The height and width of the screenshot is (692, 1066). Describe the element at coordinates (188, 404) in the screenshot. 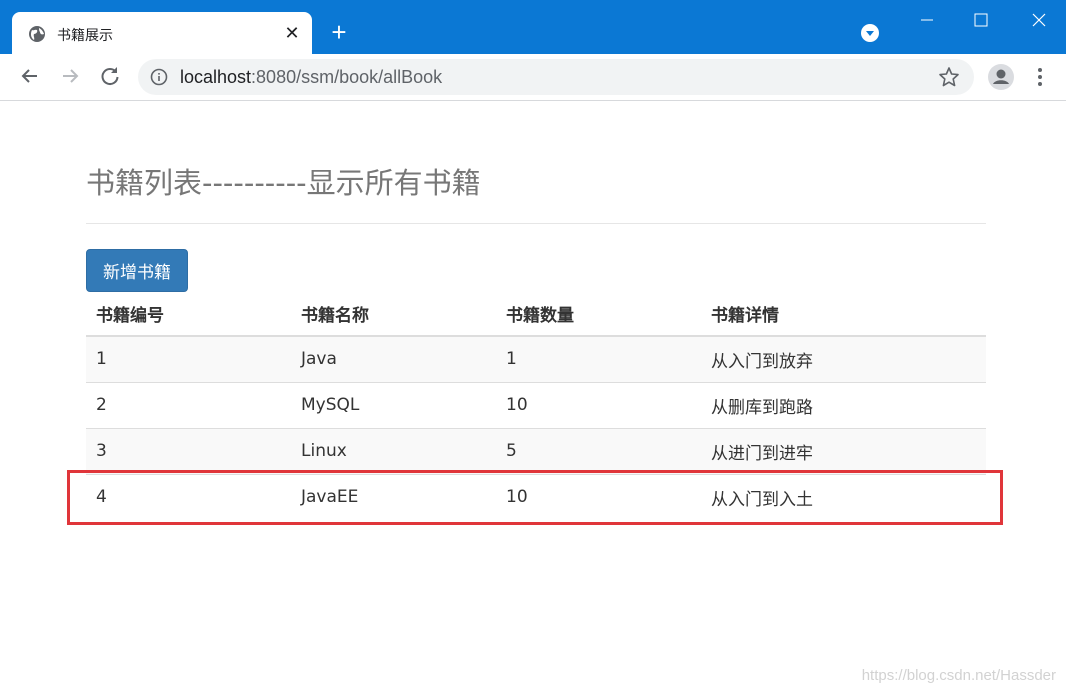

I see `book-id-cell: 2` at that location.